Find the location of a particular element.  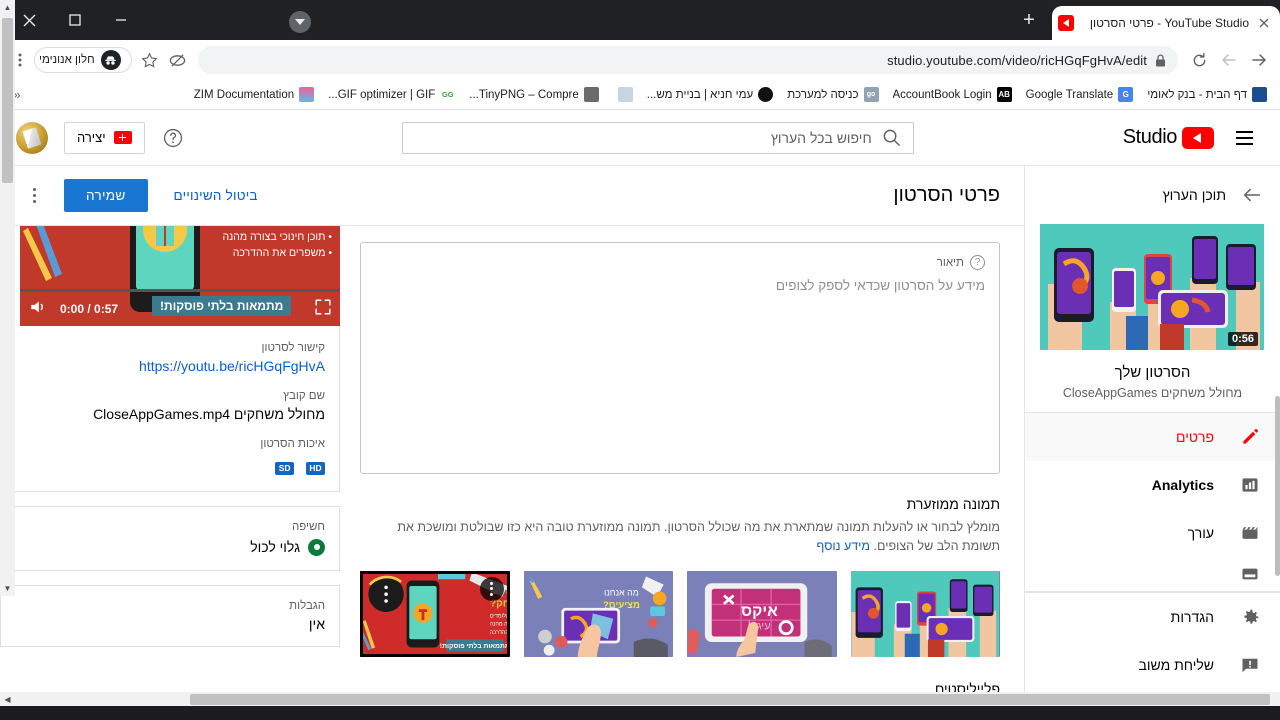

hscrollbar-thumb is located at coordinates (730, 699).